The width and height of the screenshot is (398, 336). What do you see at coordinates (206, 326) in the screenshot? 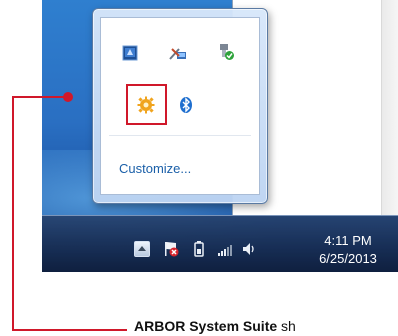
I see `caption-bold: ARBOR System Suite` at bounding box center [206, 326].